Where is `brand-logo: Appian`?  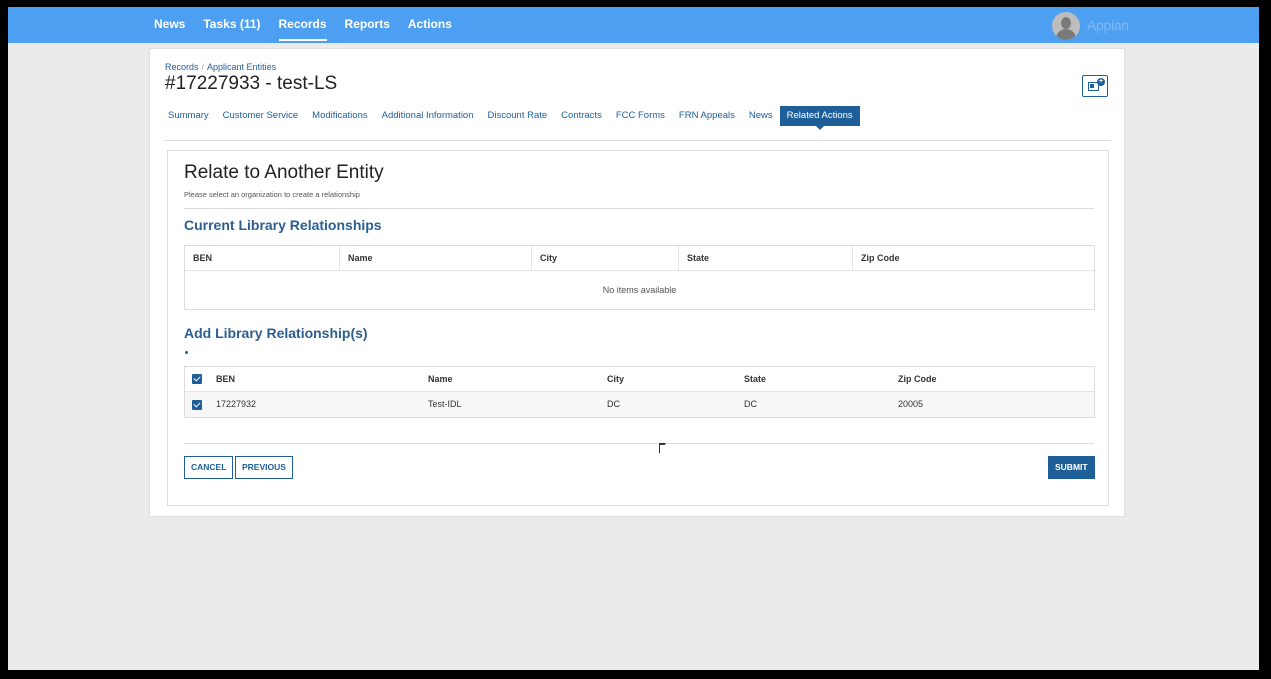
brand-logo: Appian is located at coordinates (1108, 25).